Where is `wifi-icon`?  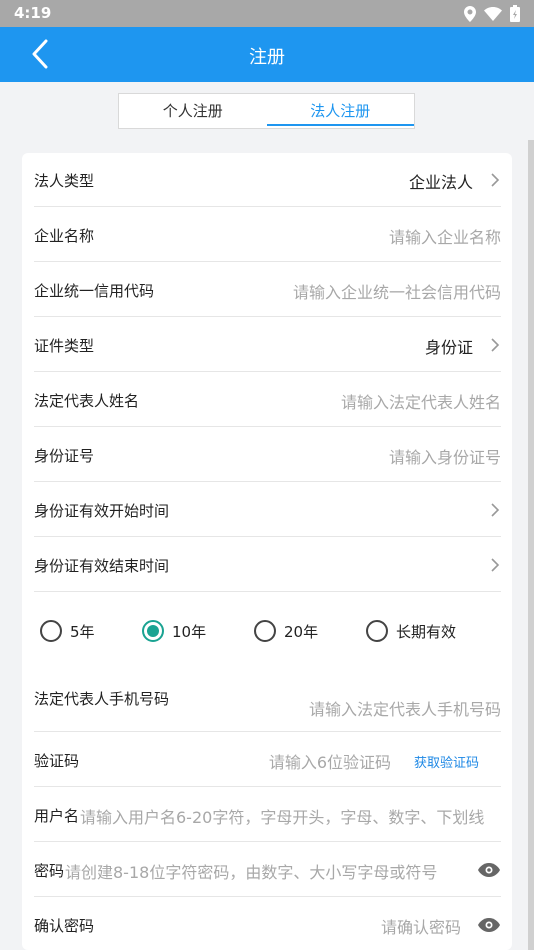
wifi-icon is located at coordinates (493, 13).